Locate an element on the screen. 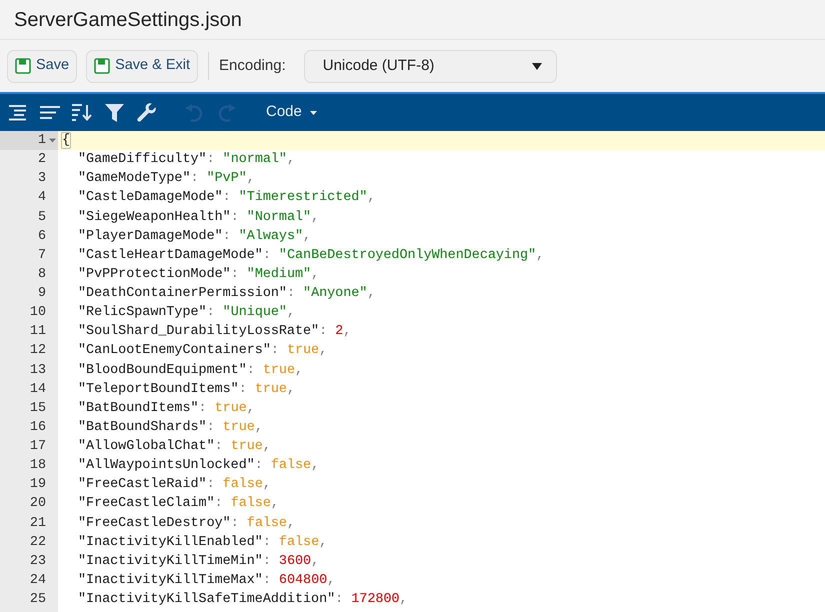 The image size is (825, 612). code-line: "CastleDamageMode": "Timerestricted", is located at coordinates (227, 197).